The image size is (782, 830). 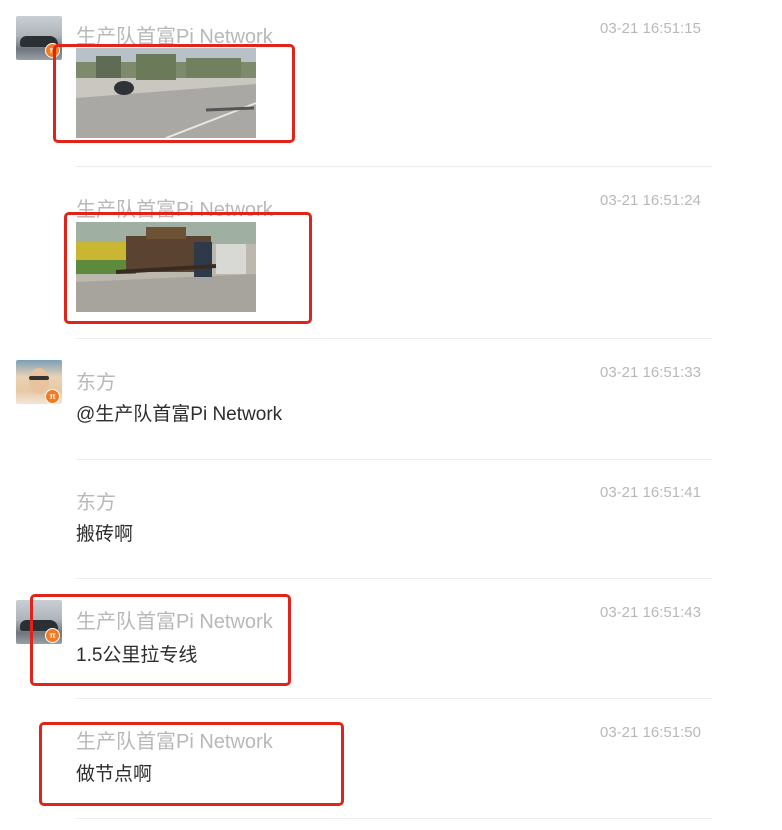 I want to click on user-badge-icon: π, so click(x=52, y=396).